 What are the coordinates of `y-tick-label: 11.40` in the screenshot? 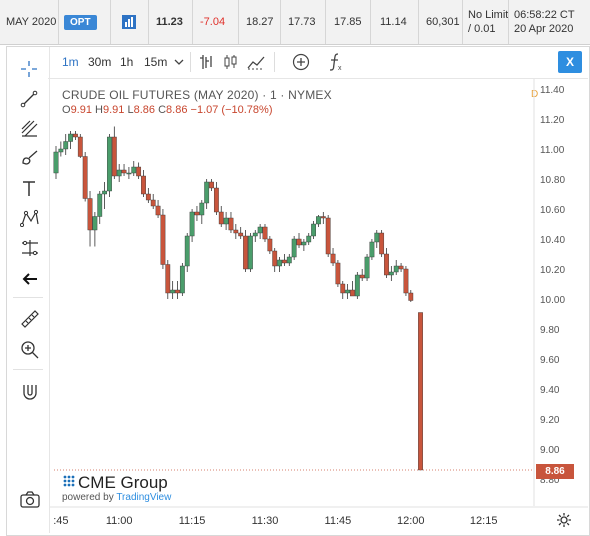 It's located at (552, 90).